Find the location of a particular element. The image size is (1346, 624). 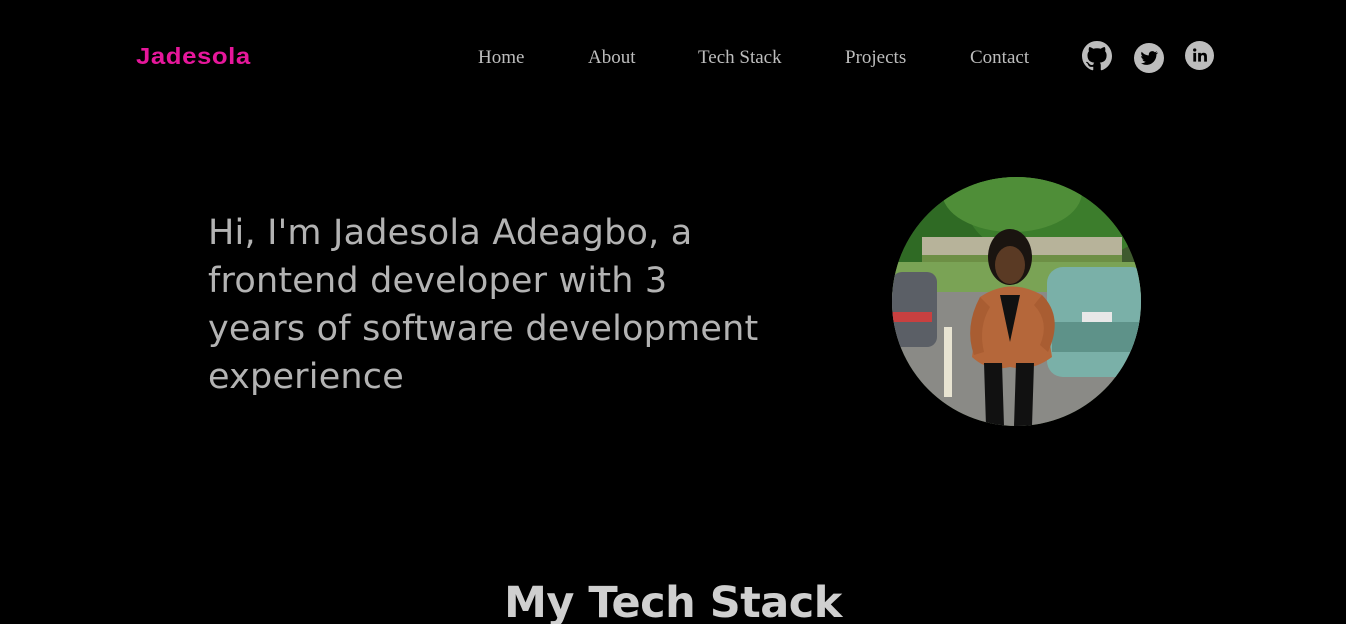

github-icon is located at coordinates (1097, 56).